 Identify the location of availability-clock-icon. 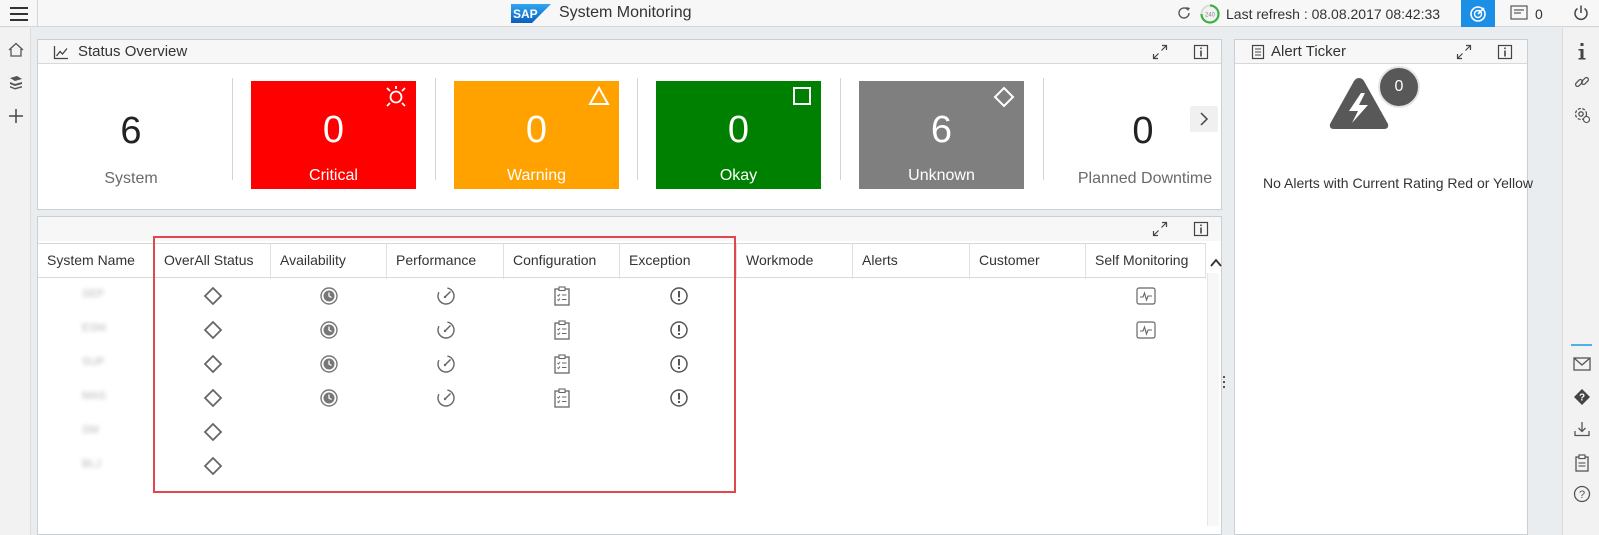
(329, 296).